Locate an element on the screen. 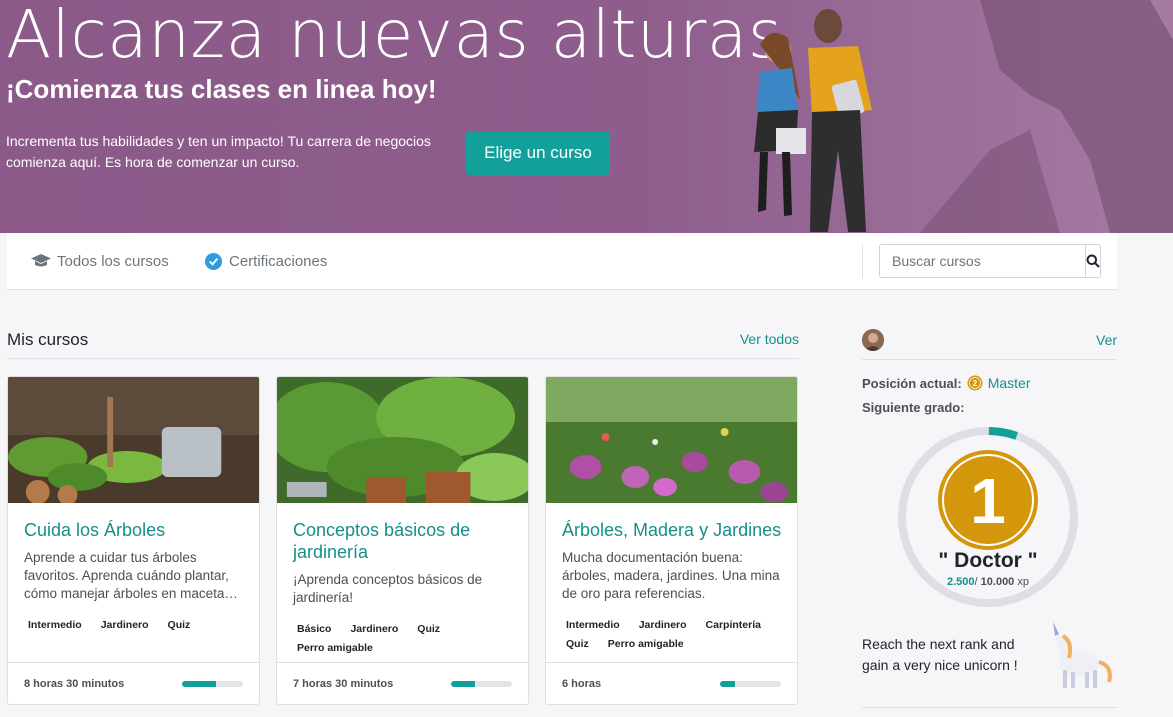 Image resolution: width=1173 pixels, height=717 pixels. search-icon is located at coordinates (1093, 261).